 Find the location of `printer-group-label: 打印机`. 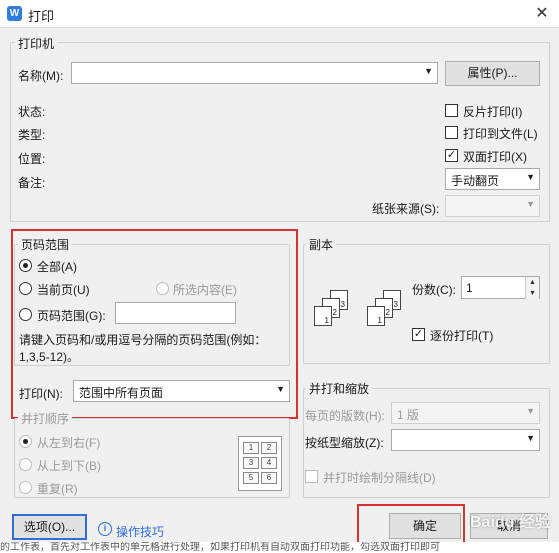

printer-group-label: 打印机 is located at coordinates (36, 43).